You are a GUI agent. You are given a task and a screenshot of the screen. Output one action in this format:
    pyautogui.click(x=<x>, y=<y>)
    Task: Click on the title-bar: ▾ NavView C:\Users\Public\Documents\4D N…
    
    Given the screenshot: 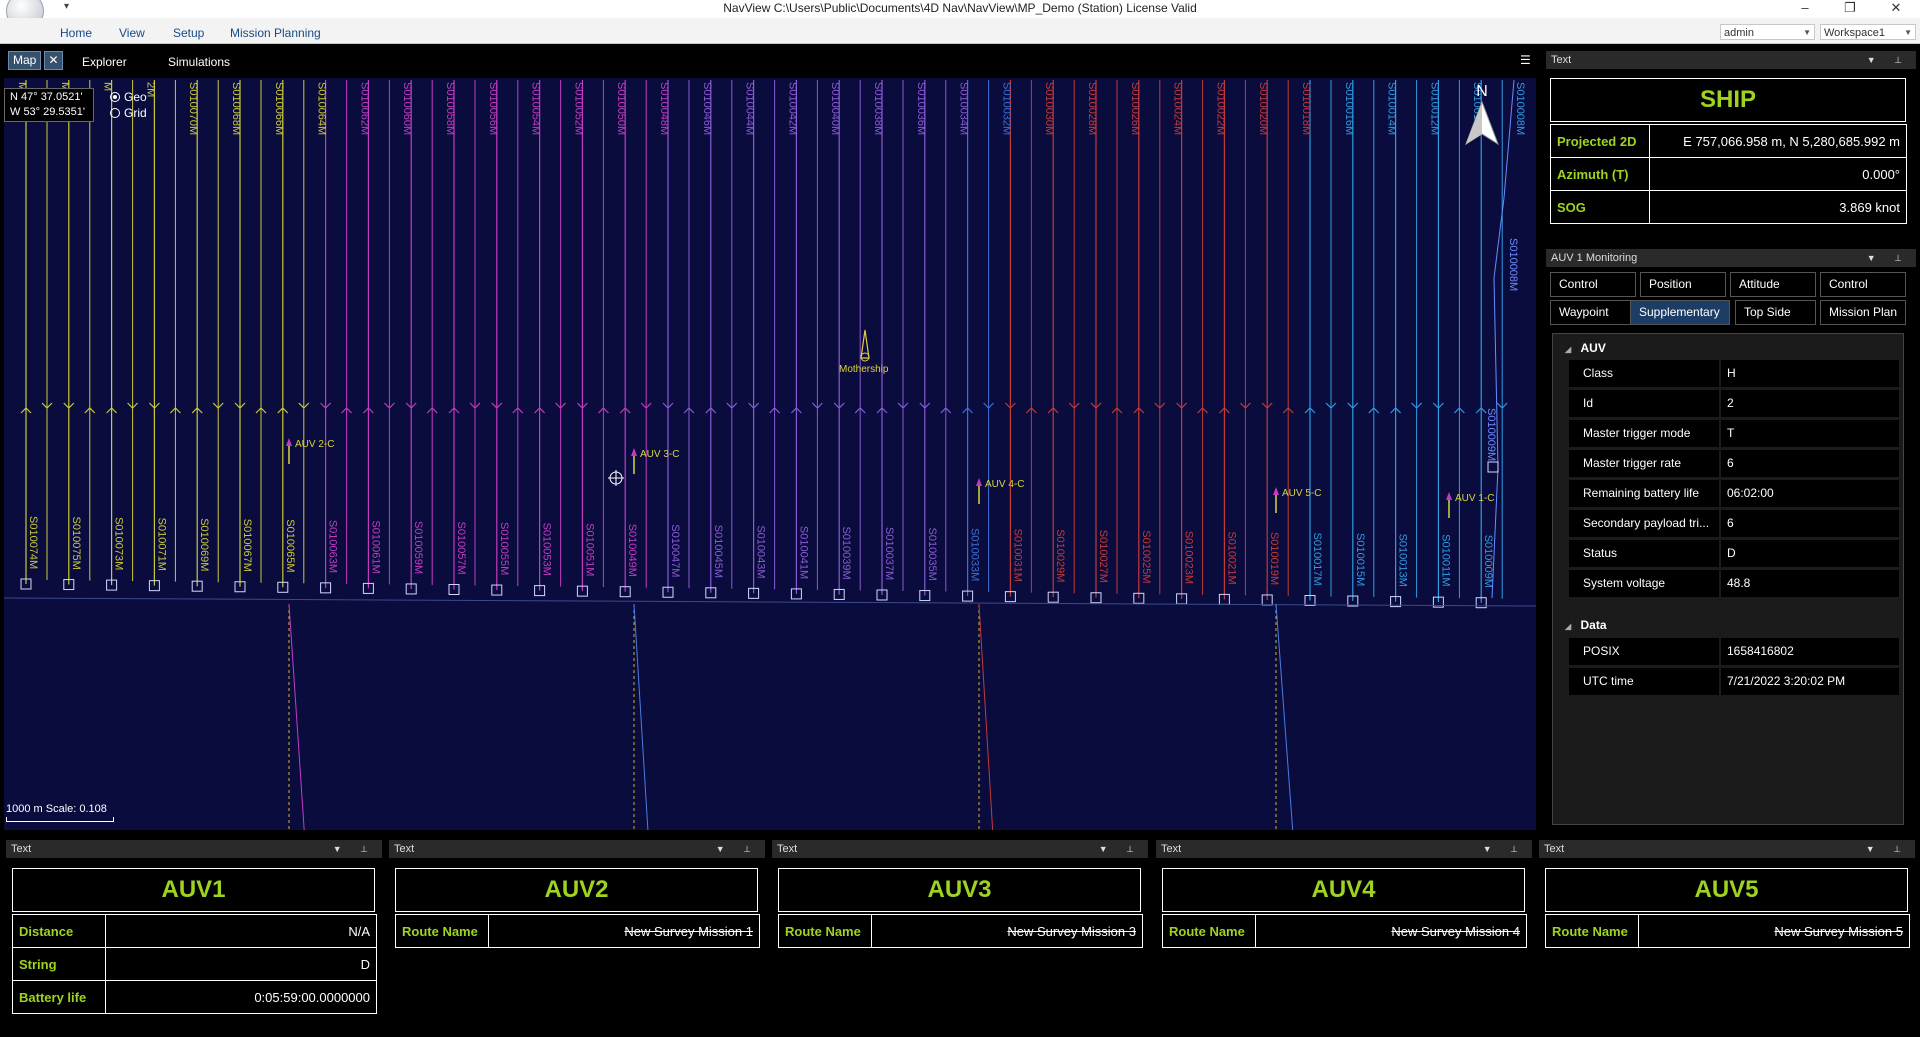 What is the action you would take?
    pyautogui.click(x=960, y=15)
    